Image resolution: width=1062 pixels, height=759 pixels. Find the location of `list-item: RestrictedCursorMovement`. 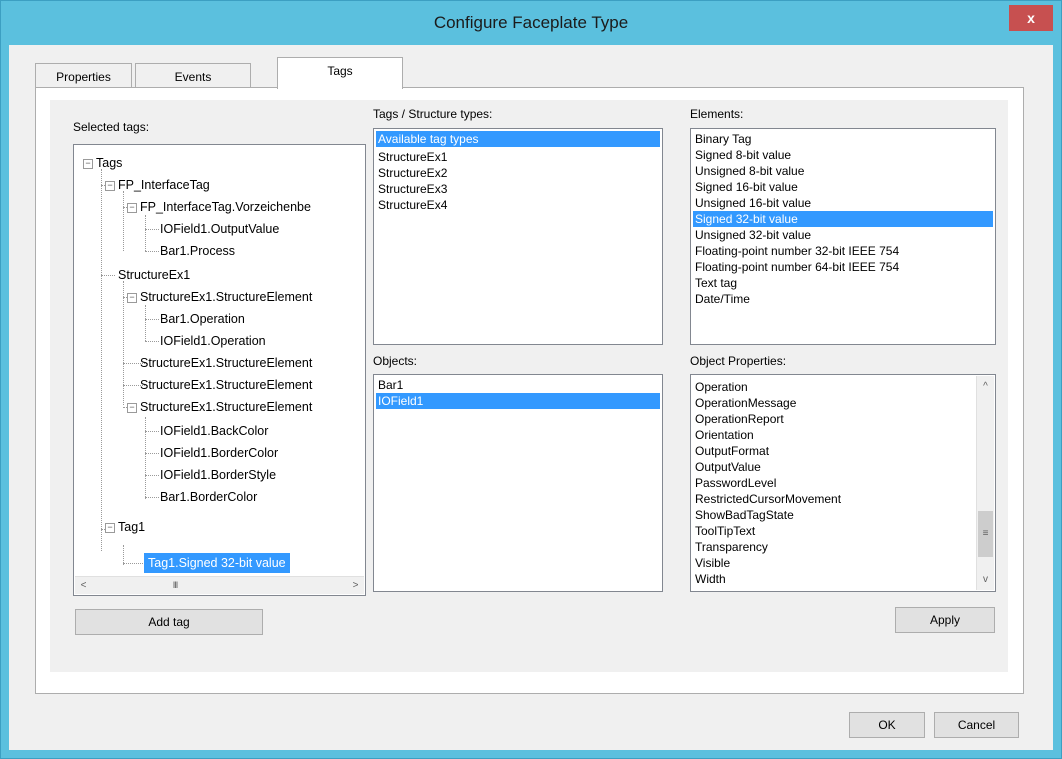

list-item: RestrictedCursorMovement is located at coordinates (834, 499).